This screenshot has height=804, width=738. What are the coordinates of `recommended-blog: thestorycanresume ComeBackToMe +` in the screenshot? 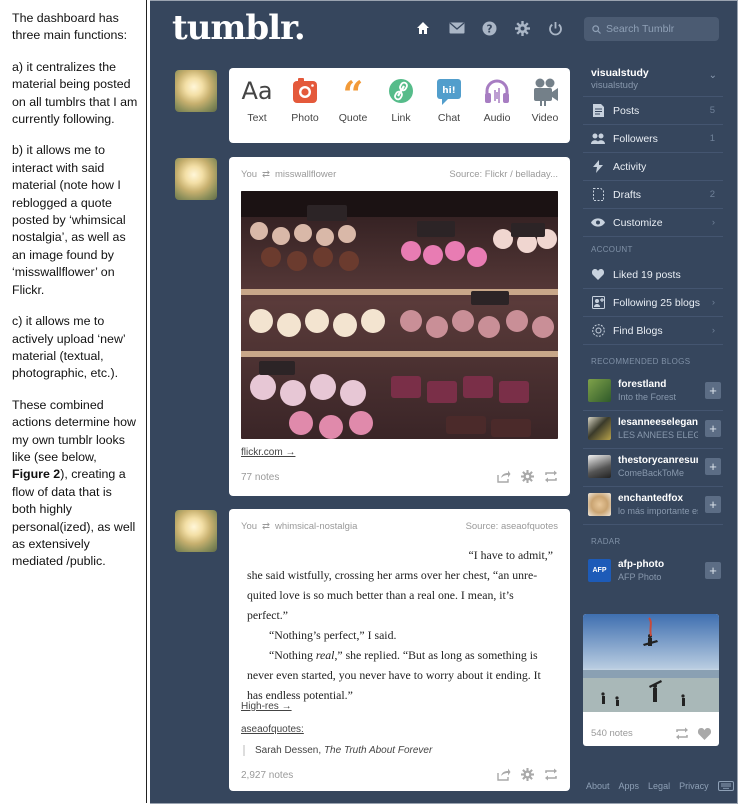 It's located at (653, 468).